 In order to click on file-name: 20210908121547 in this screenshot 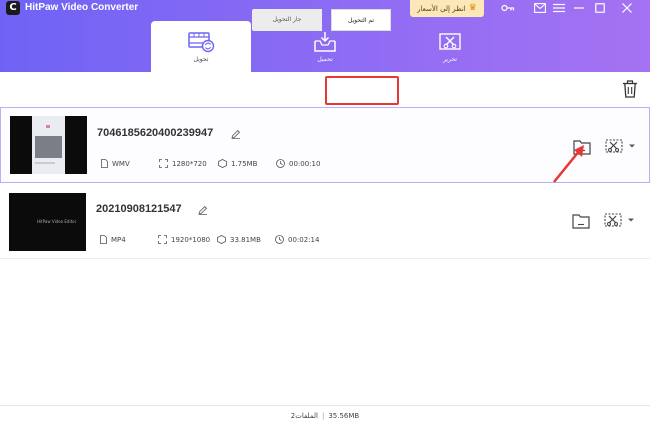, I will do `click(139, 209)`.